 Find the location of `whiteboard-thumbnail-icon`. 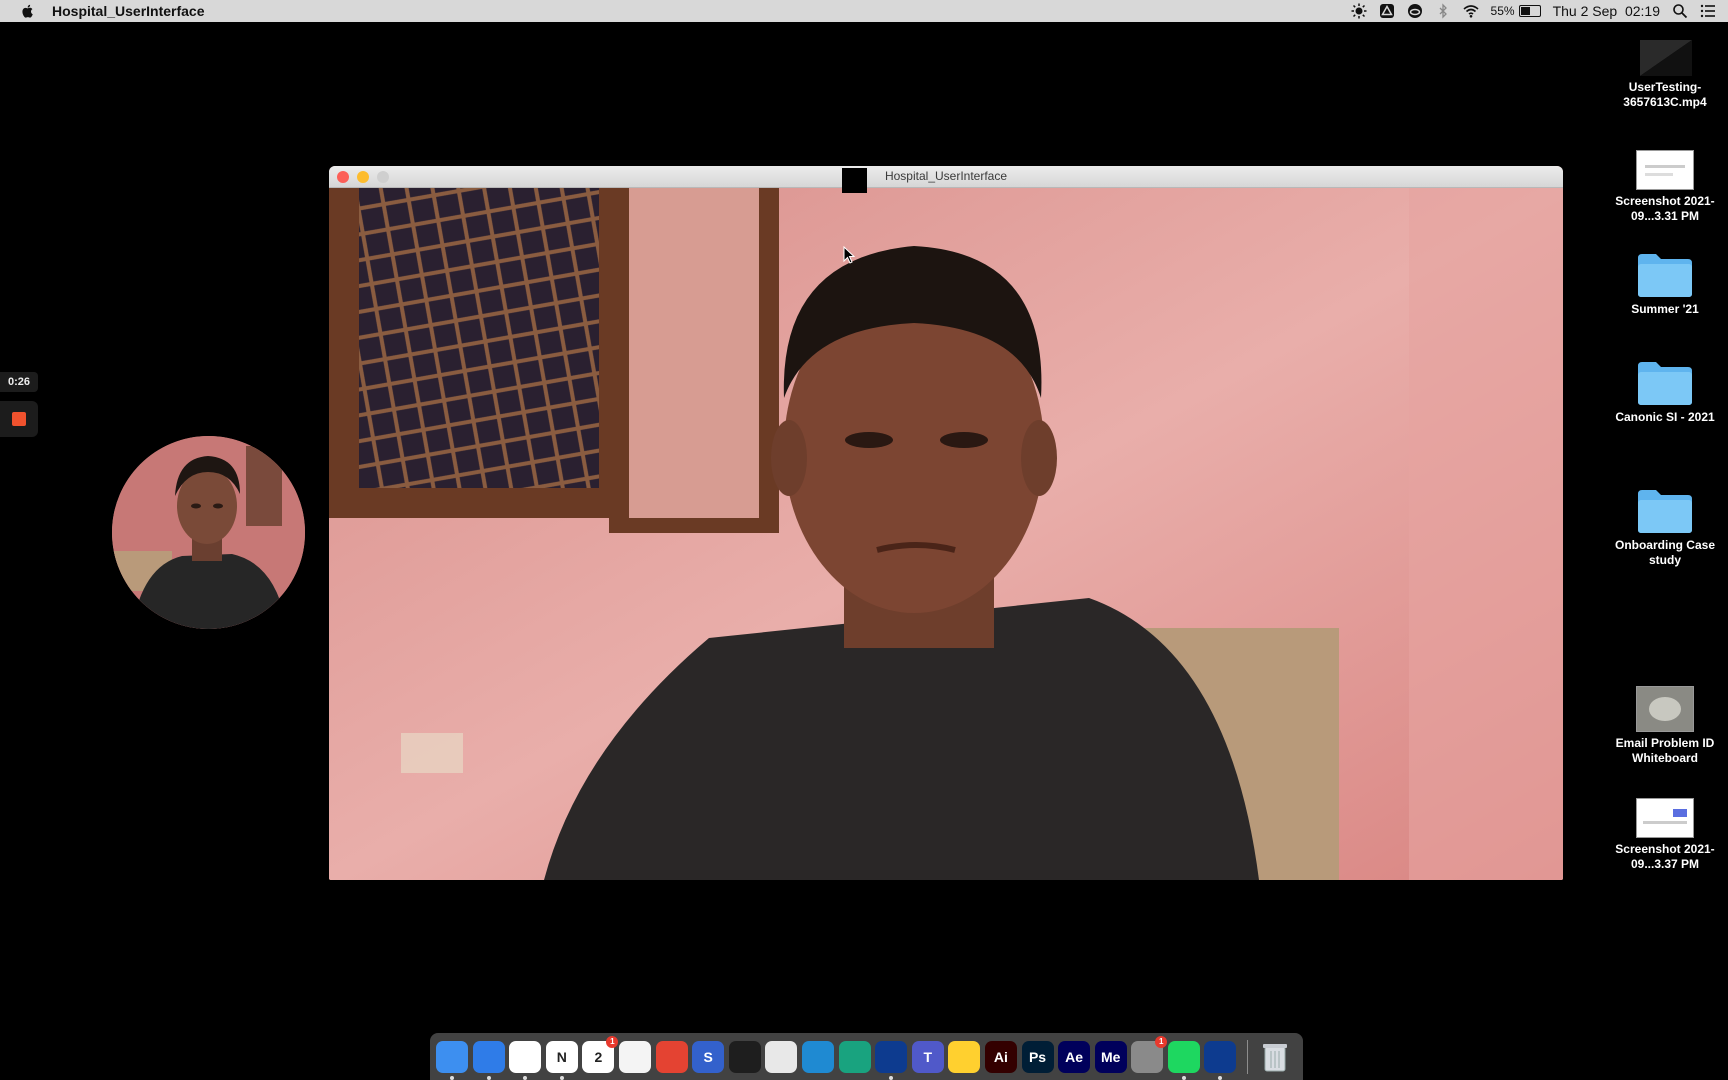

whiteboard-thumbnail-icon is located at coordinates (1665, 709).